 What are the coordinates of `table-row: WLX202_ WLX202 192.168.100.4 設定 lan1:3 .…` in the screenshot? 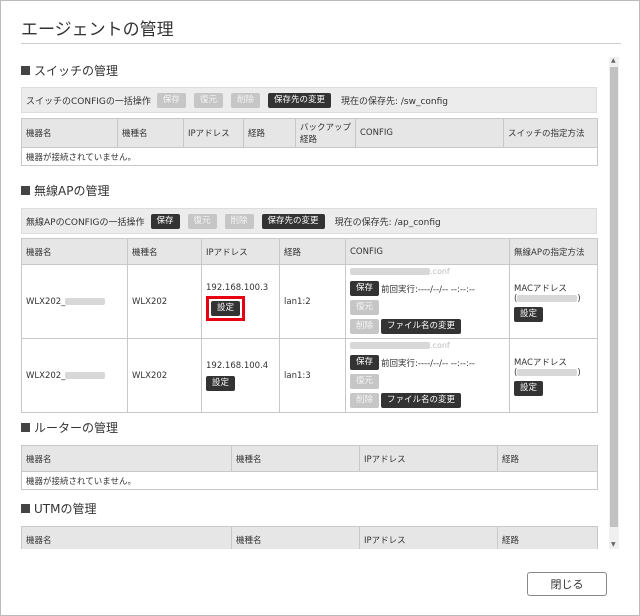 It's located at (309, 375).